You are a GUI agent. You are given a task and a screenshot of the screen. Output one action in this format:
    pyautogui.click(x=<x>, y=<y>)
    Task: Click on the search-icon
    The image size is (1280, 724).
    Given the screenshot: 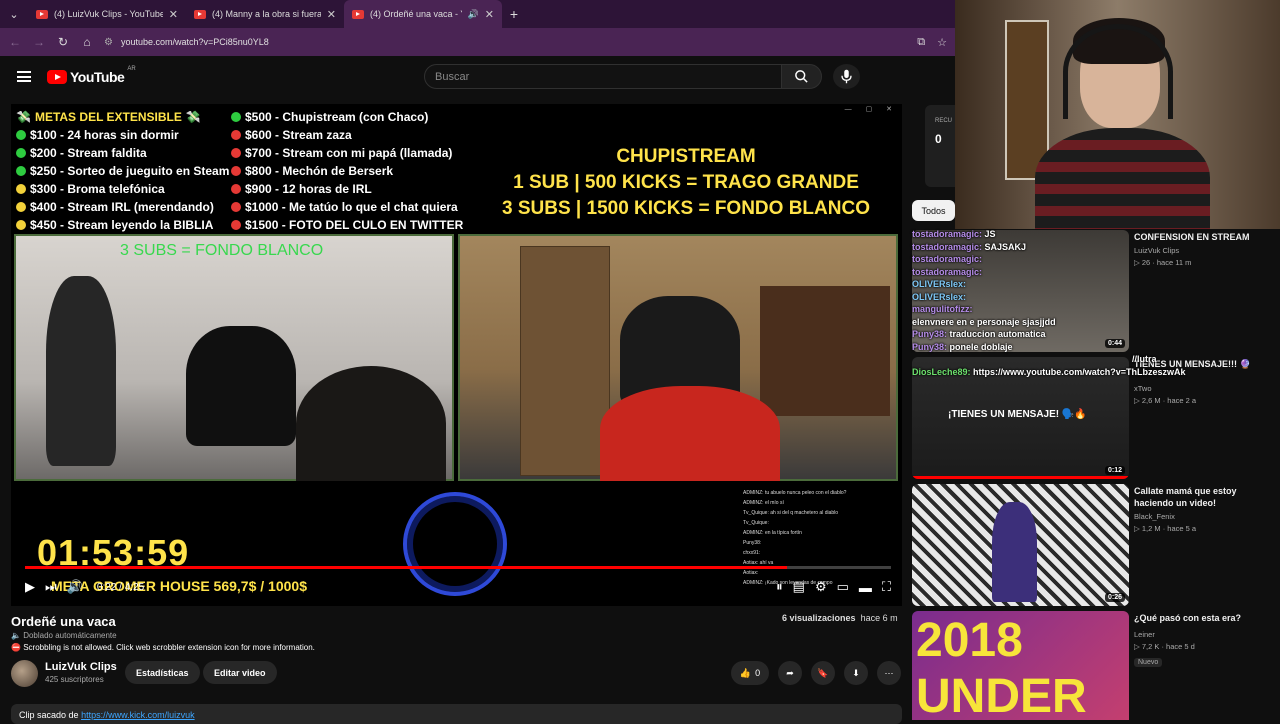 What is the action you would take?
    pyautogui.click(x=801, y=76)
    